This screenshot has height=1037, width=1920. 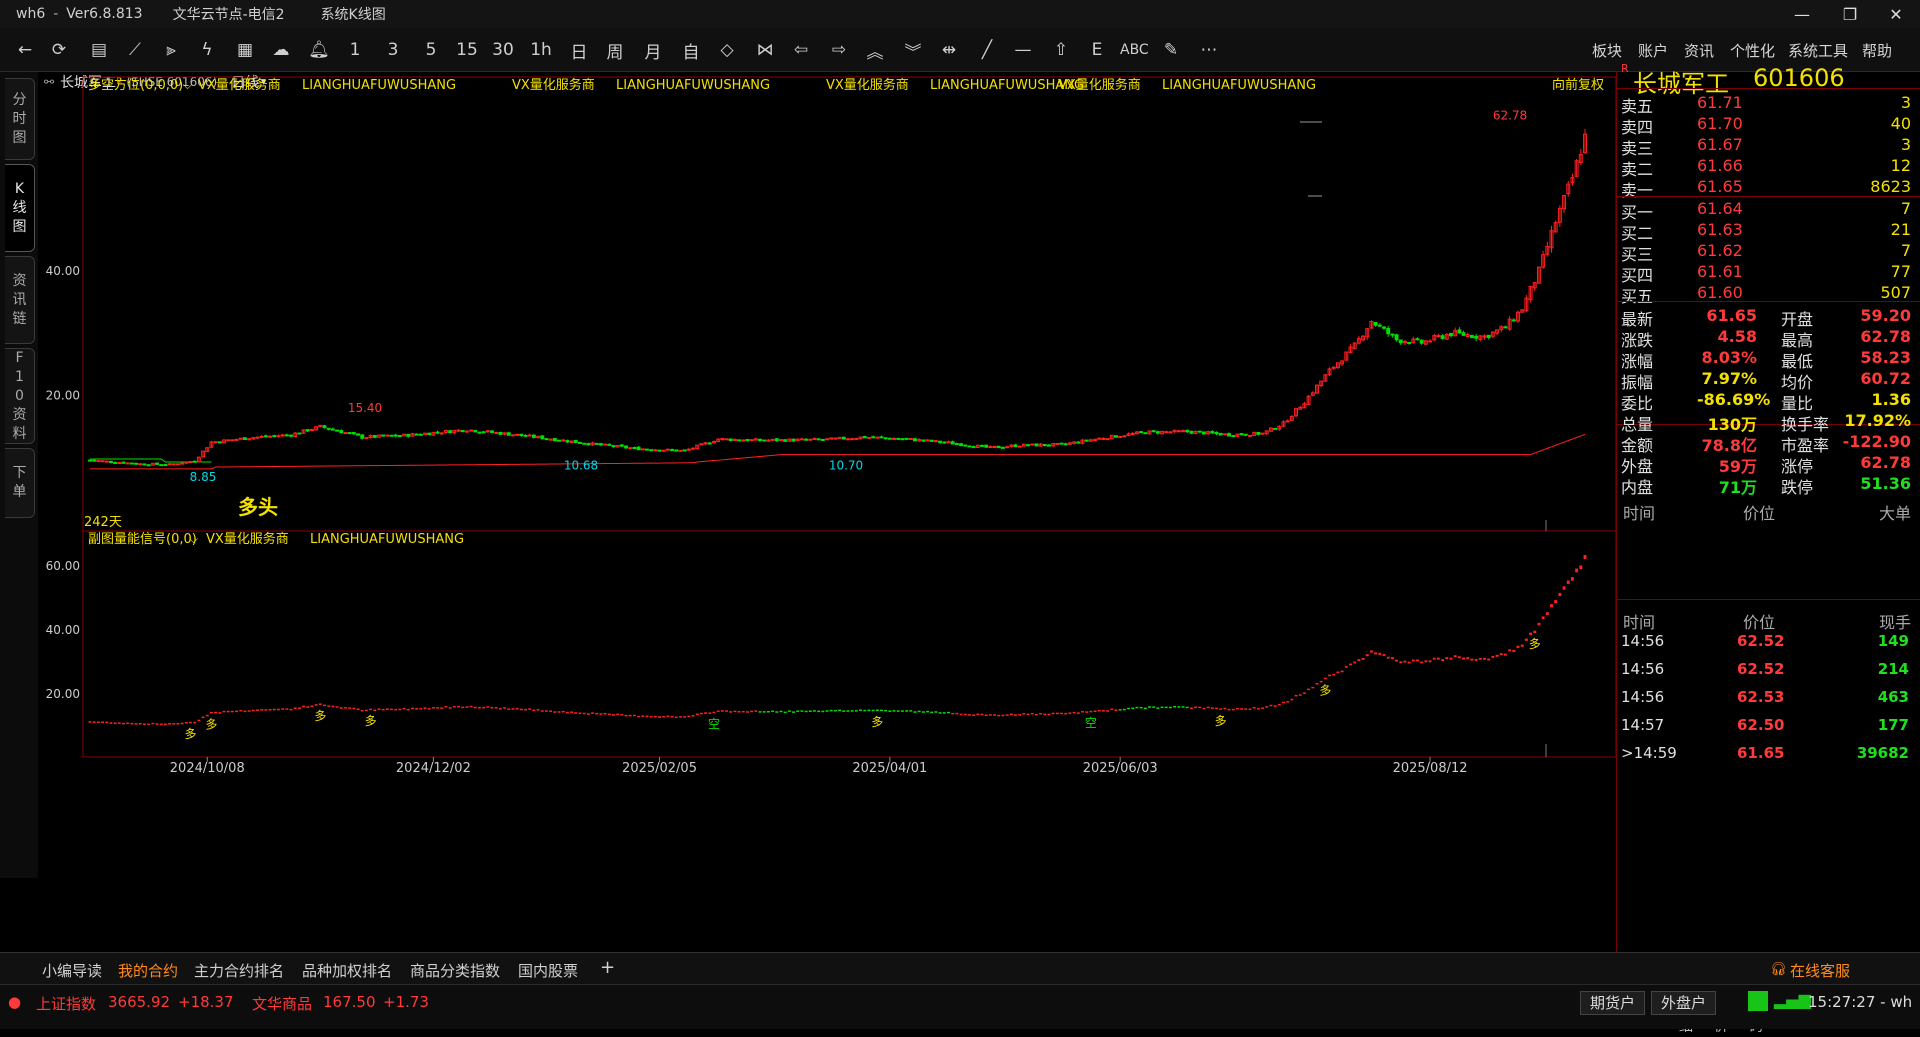 I want to click on bottom-tab: 品种加权排名, so click(x=347, y=970).